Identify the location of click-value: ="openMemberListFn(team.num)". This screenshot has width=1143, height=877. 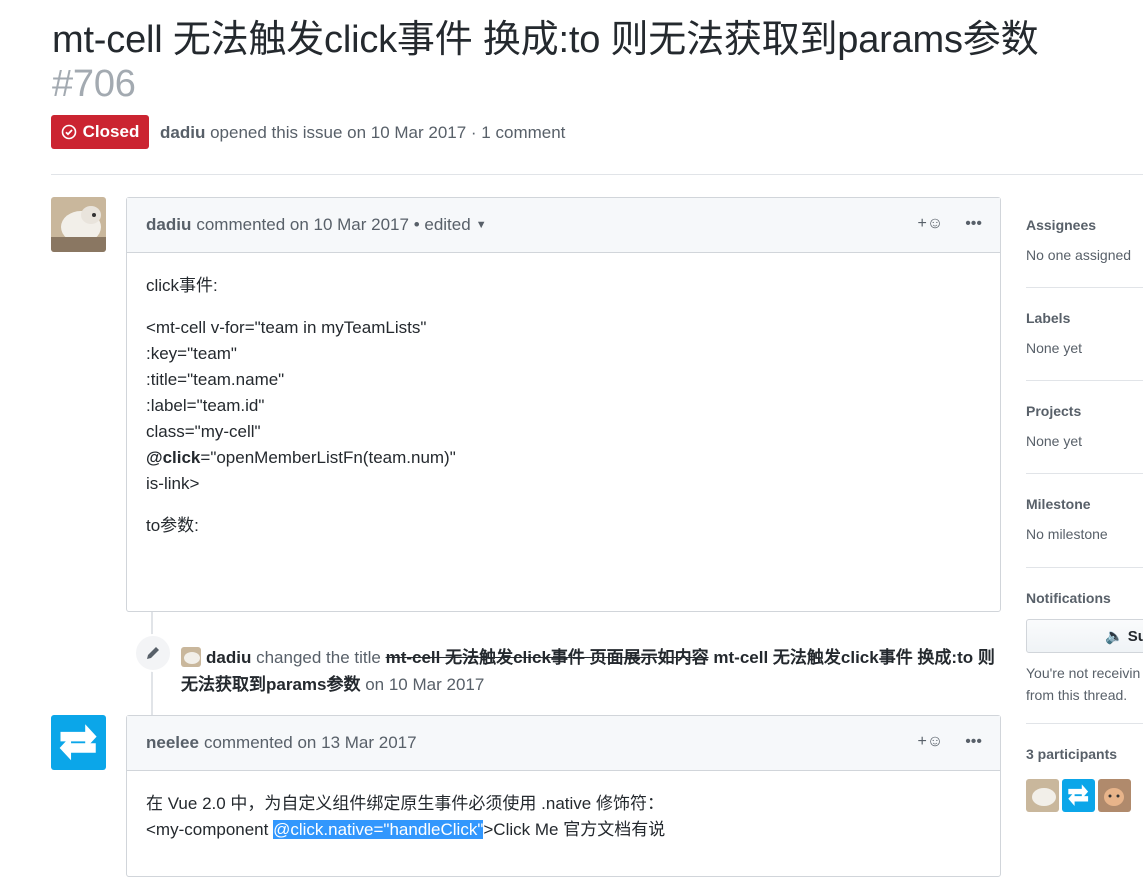
(328, 457).